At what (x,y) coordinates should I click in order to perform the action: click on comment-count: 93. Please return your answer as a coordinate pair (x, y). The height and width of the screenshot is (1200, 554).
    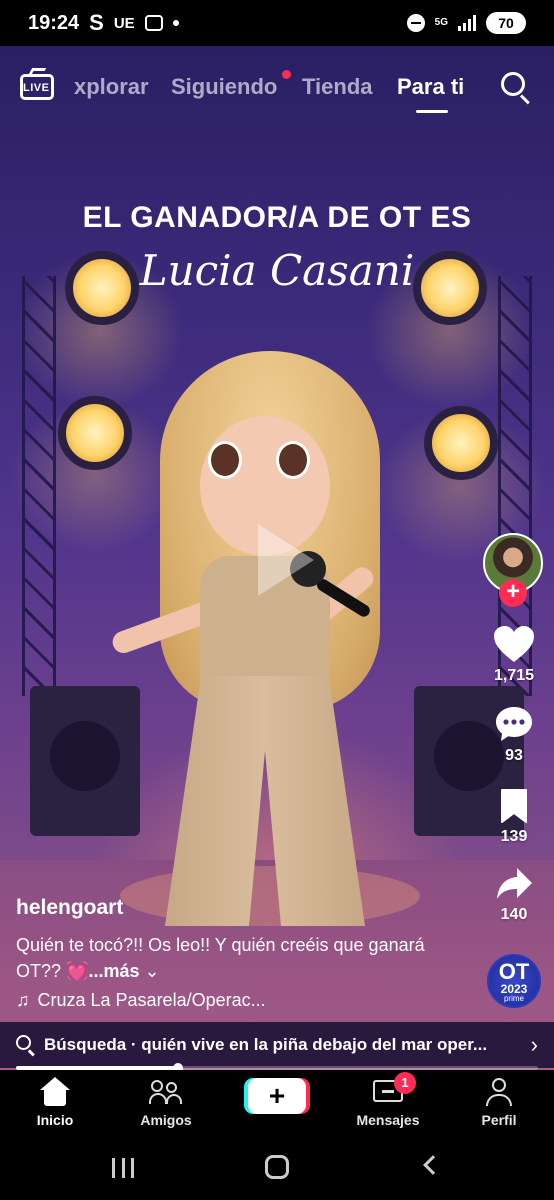
    Looking at the image, I should click on (514, 755).